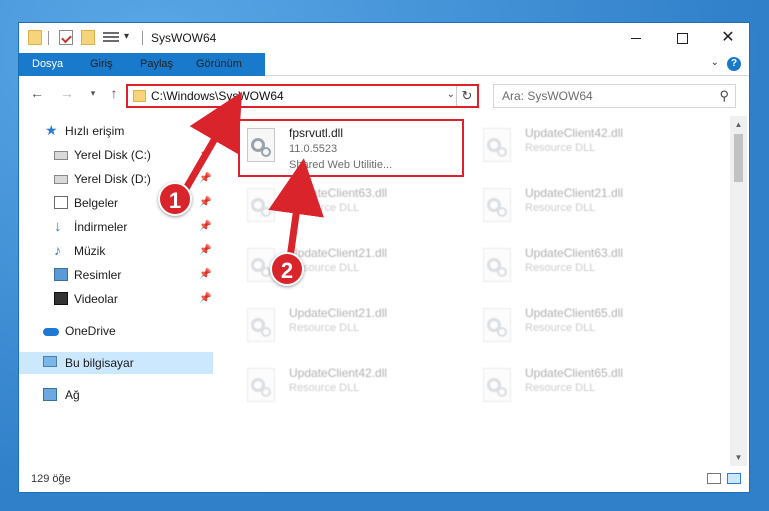 The height and width of the screenshot is (511, 769). What do you see at coordinates (111, 37) in the screenshot?
I see `customize-toolbar-icon` at bounding box center [111, 37].